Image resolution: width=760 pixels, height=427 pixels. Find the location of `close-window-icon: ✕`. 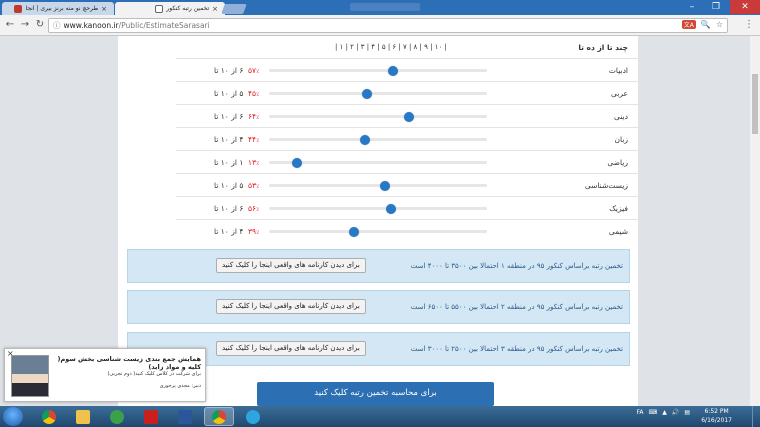

close-window-icon: ✕ is located at coordinates (745, 7).